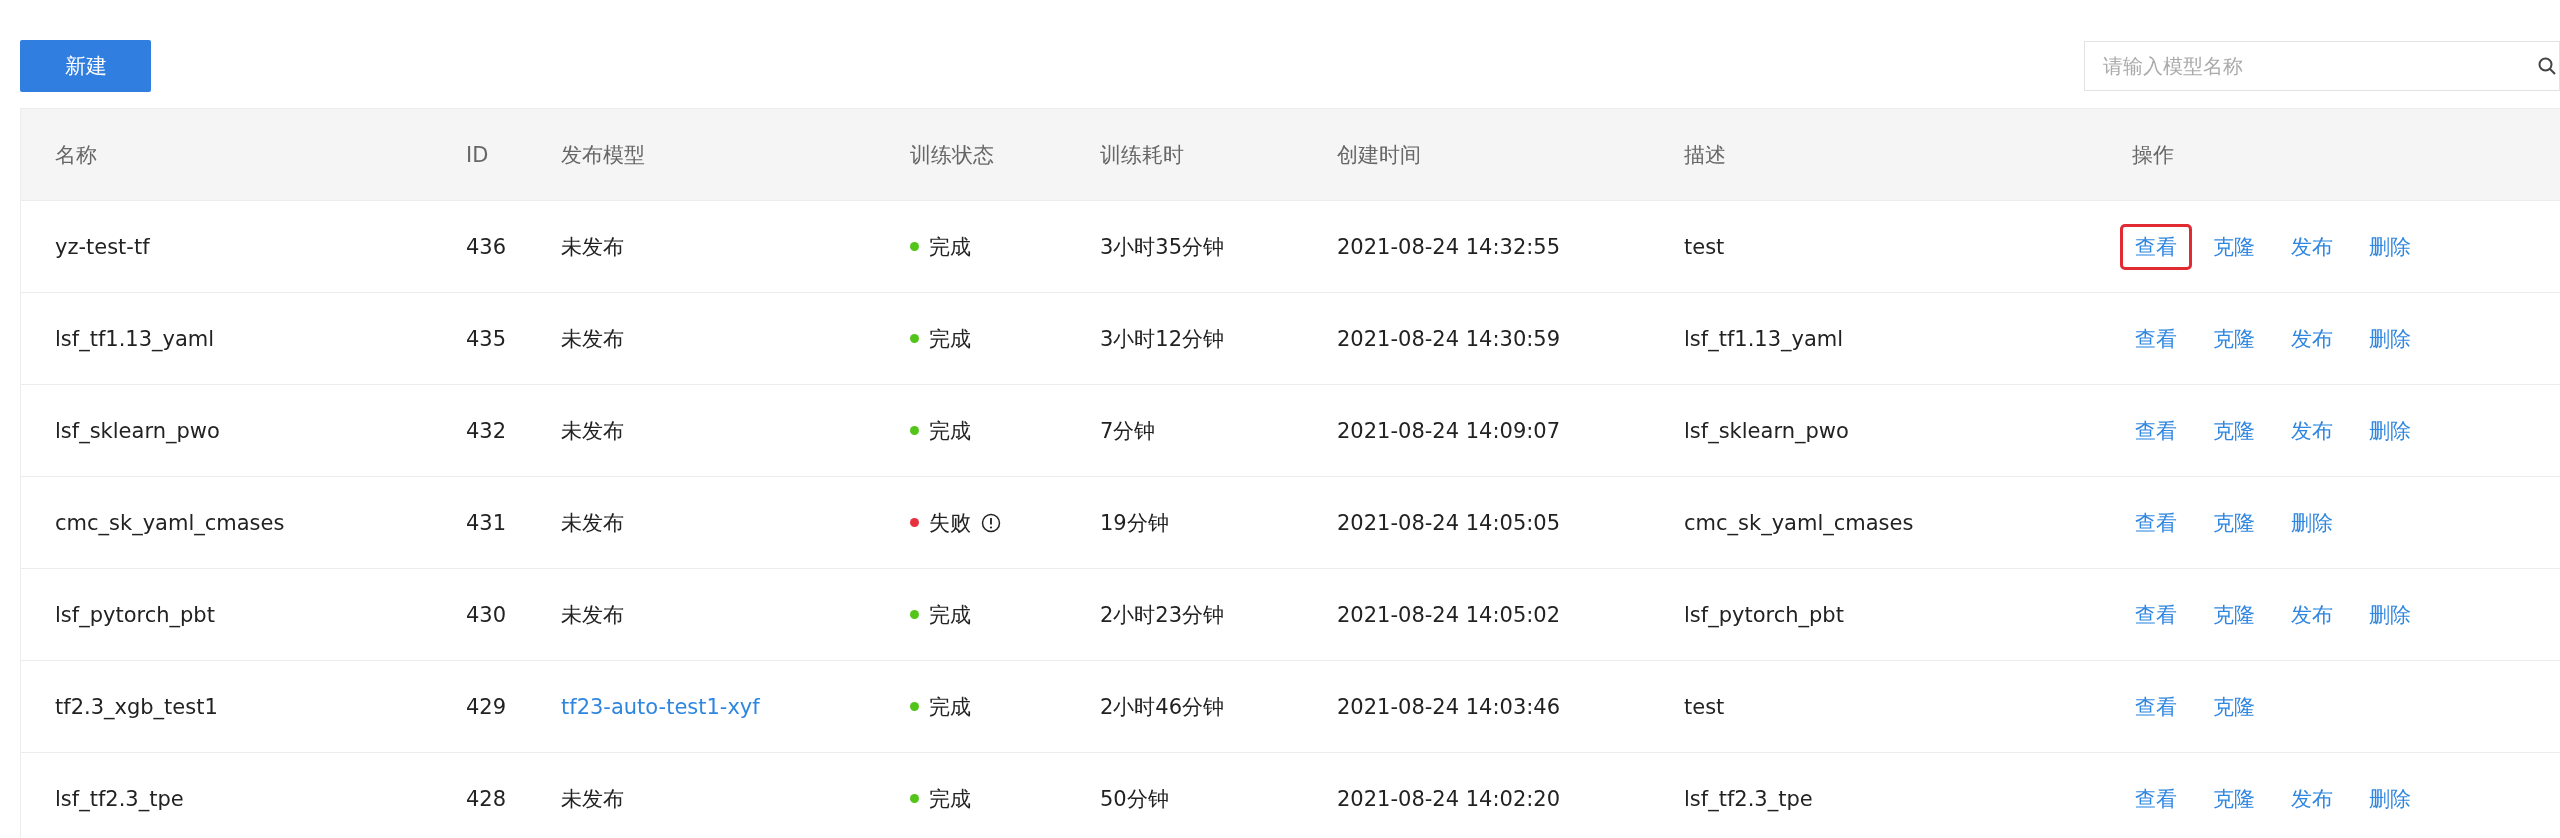 This screenshot has height=838, width=2560. I want to click on table-cell-text: 7分钟, so click(1128, 431).